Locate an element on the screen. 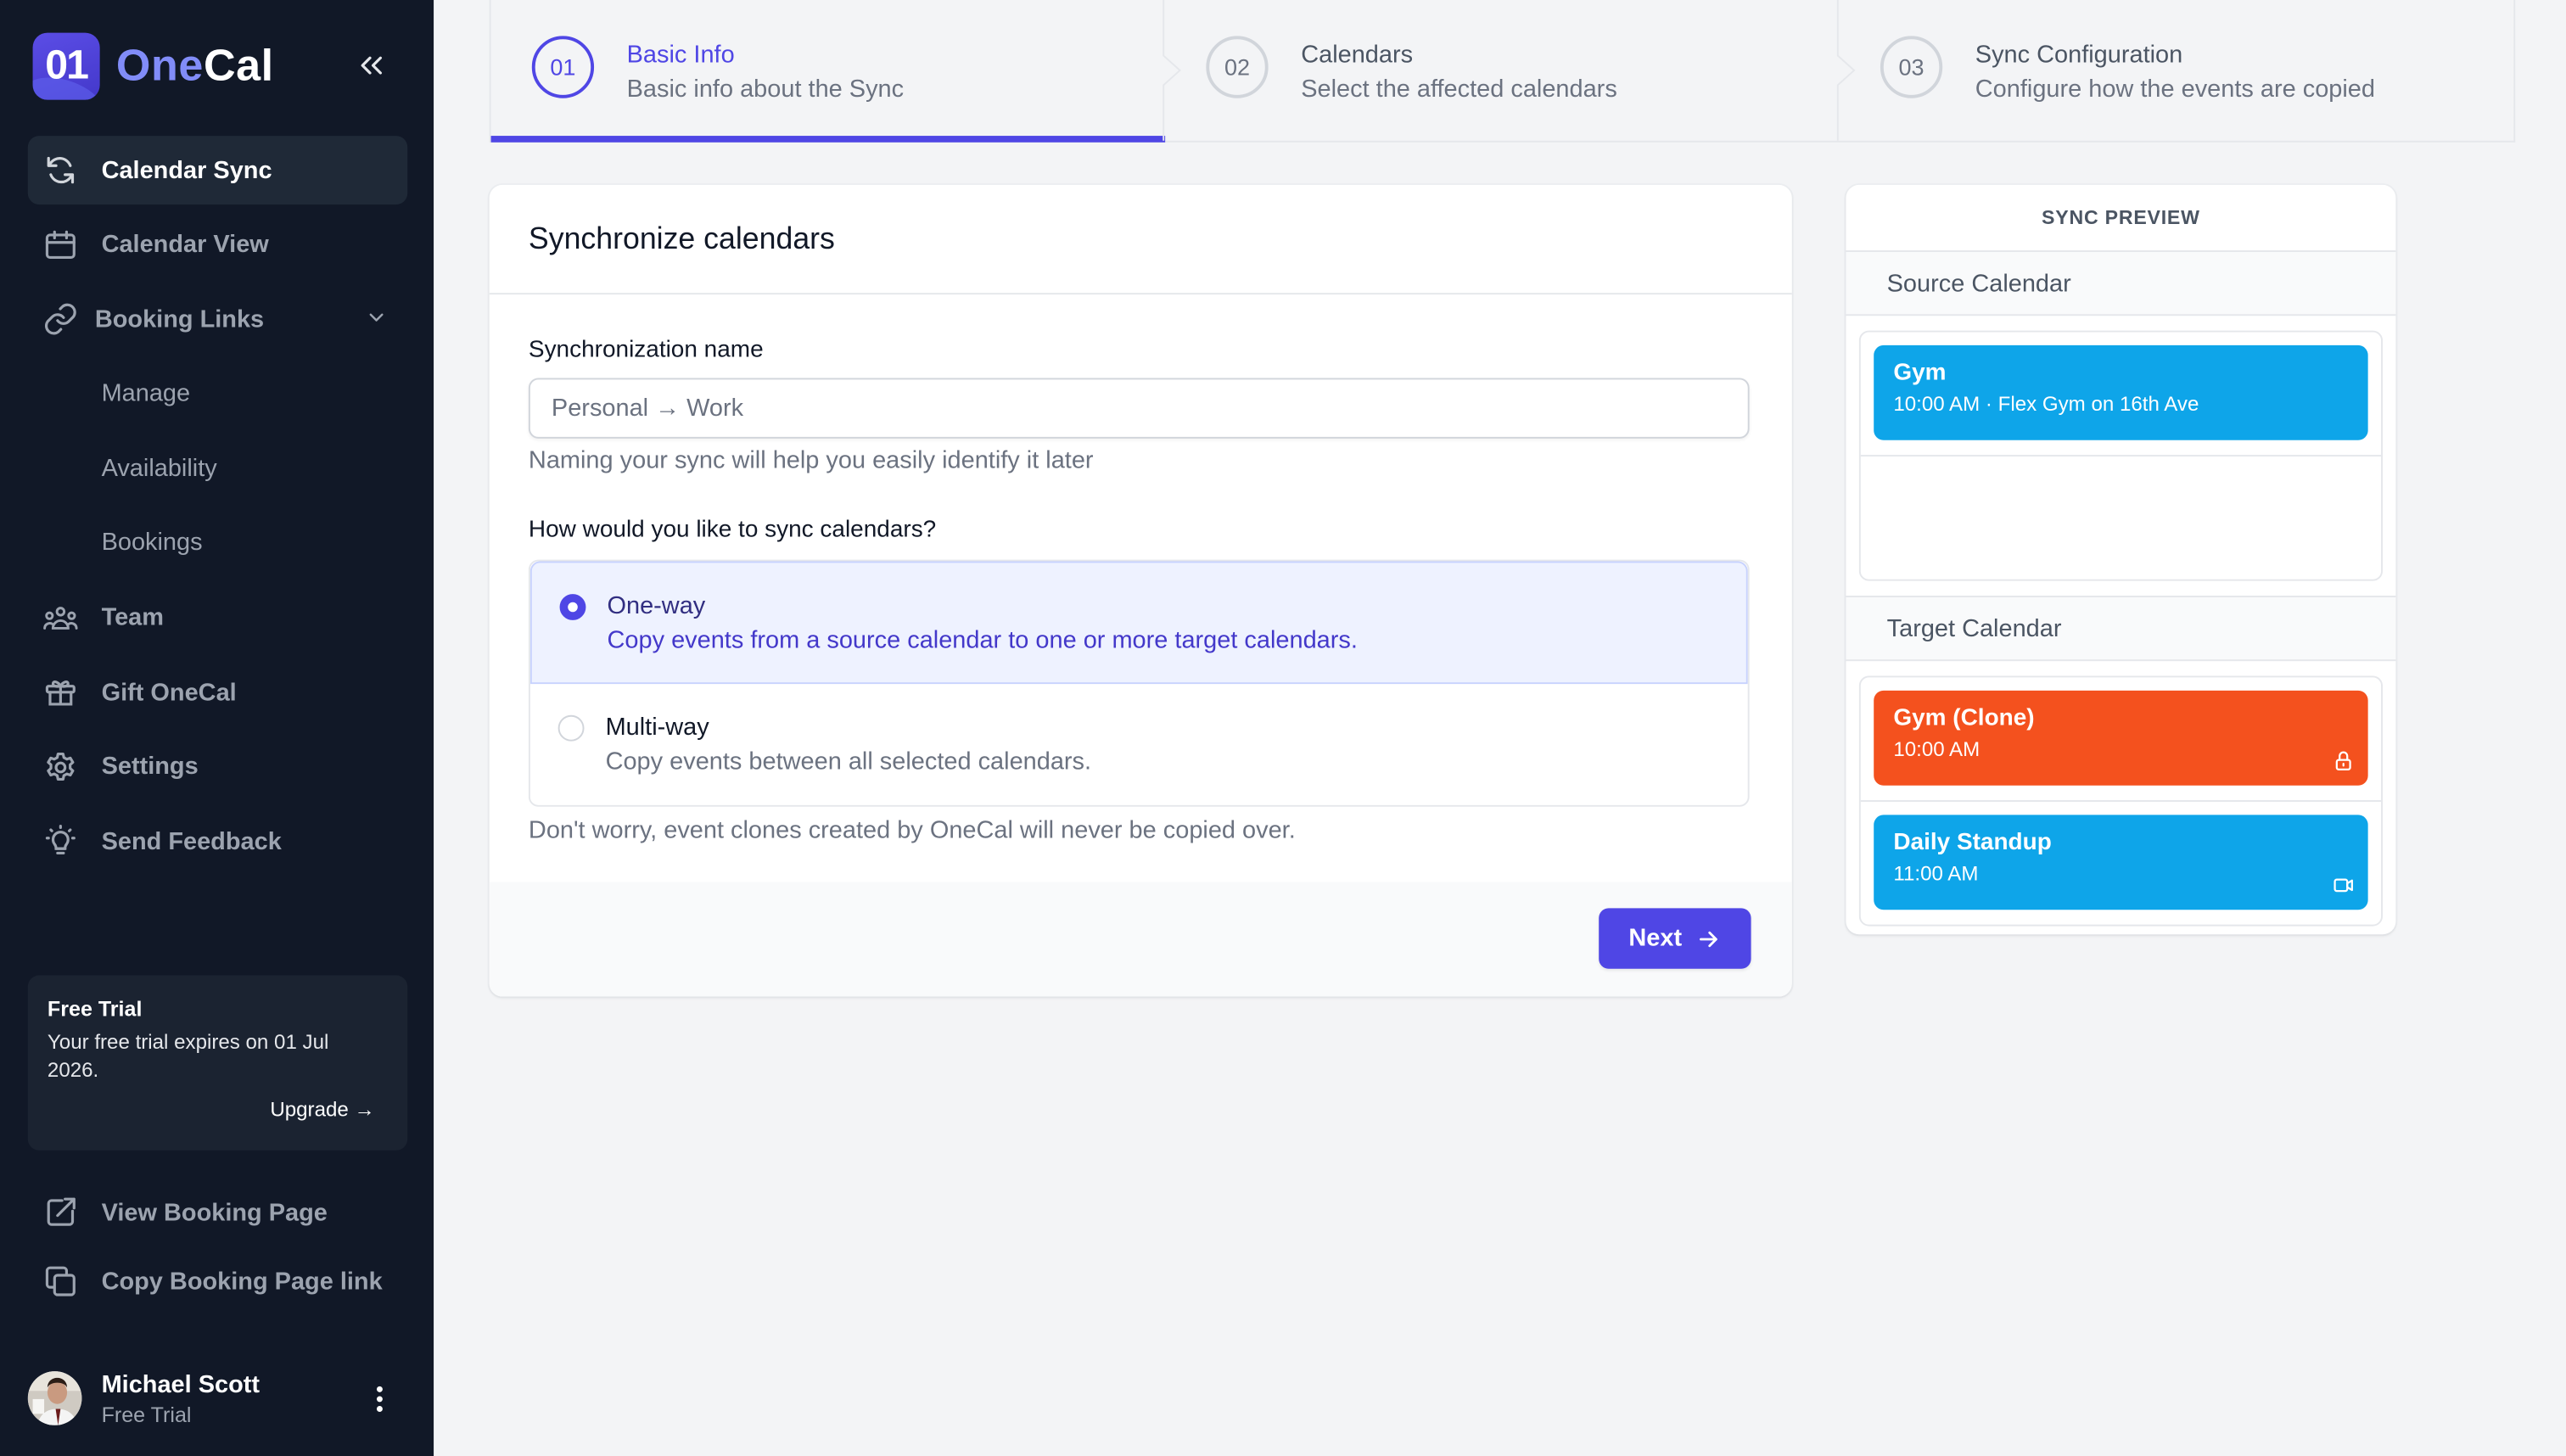  next-button: Next is located at coordinates (1675, 939).